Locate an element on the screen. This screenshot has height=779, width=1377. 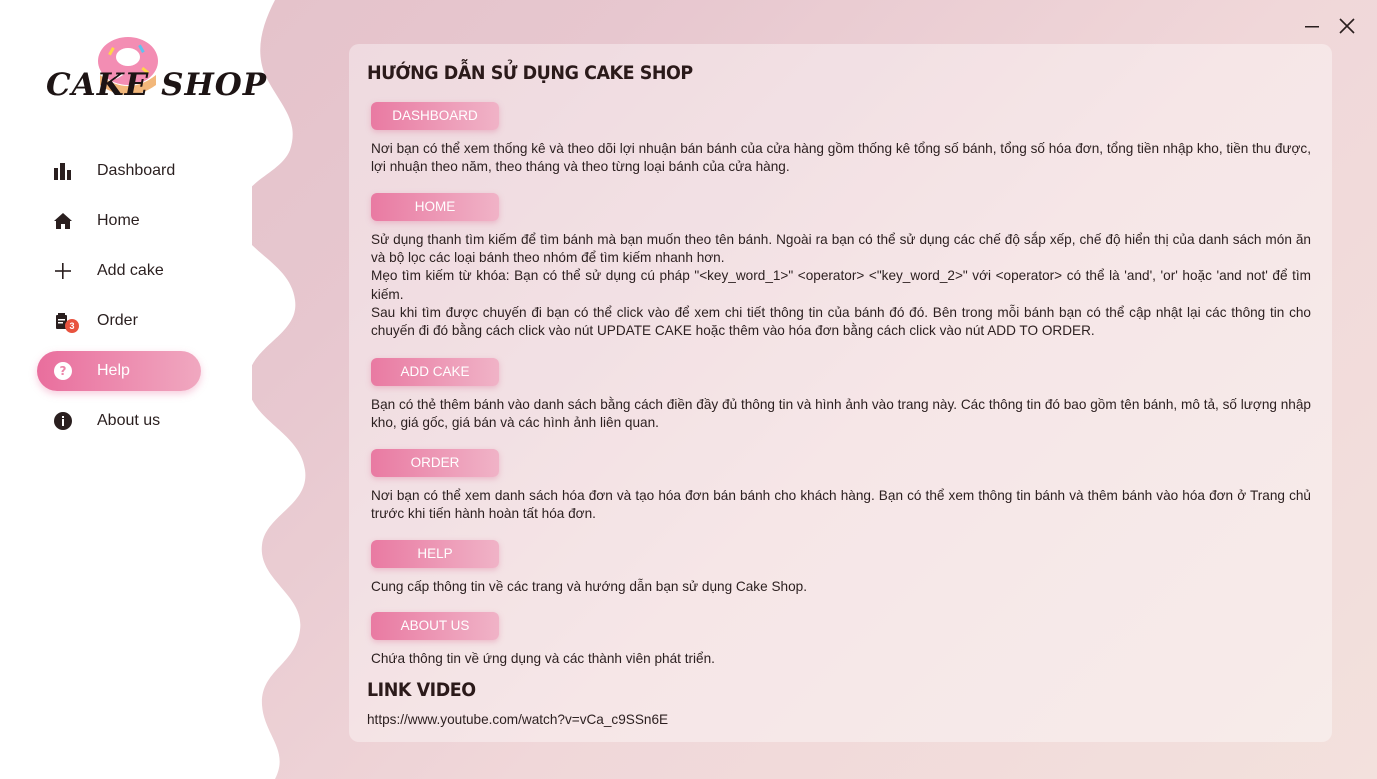
minimize-icon is located at coordinates (1312, 27).